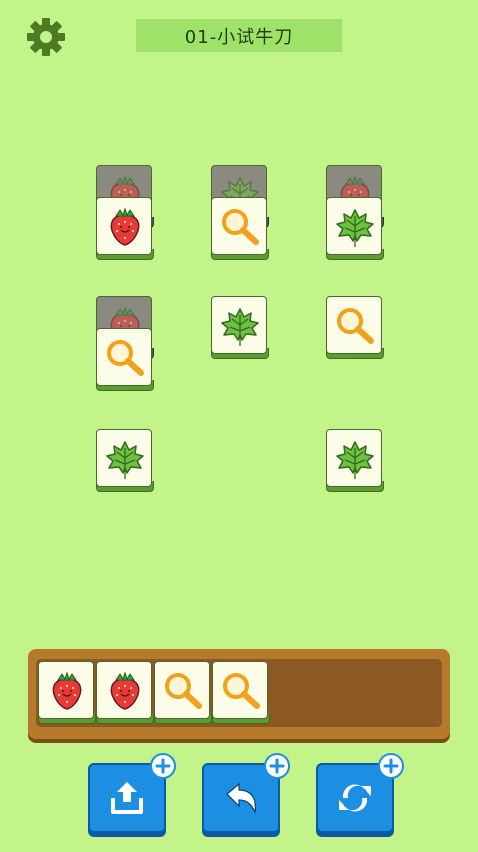 The height and width of the screenshot is (852, 478). I want to click on shuffle-icon, so click(355, 798).